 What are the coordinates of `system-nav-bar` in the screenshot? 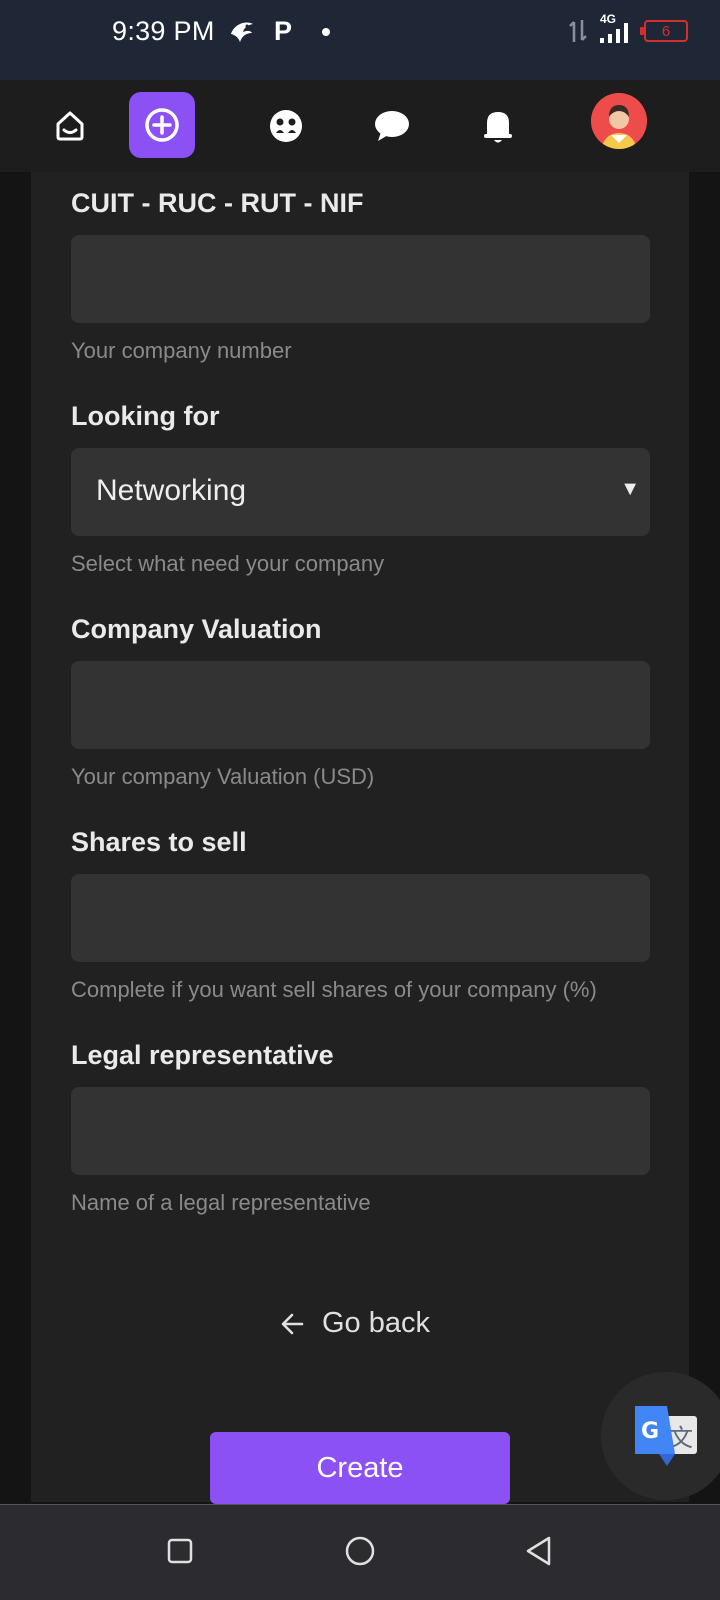 It's located at (360, 1552).